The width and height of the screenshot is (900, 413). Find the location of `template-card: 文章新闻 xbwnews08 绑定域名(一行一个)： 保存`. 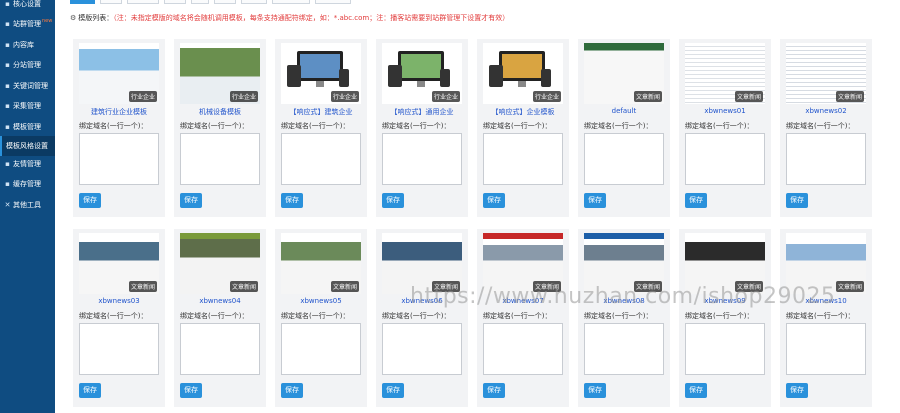

template-card: 文章新闻 xbwnews08 绑定域名(一行一个)： 保存 is located at coordinates (624, 318).